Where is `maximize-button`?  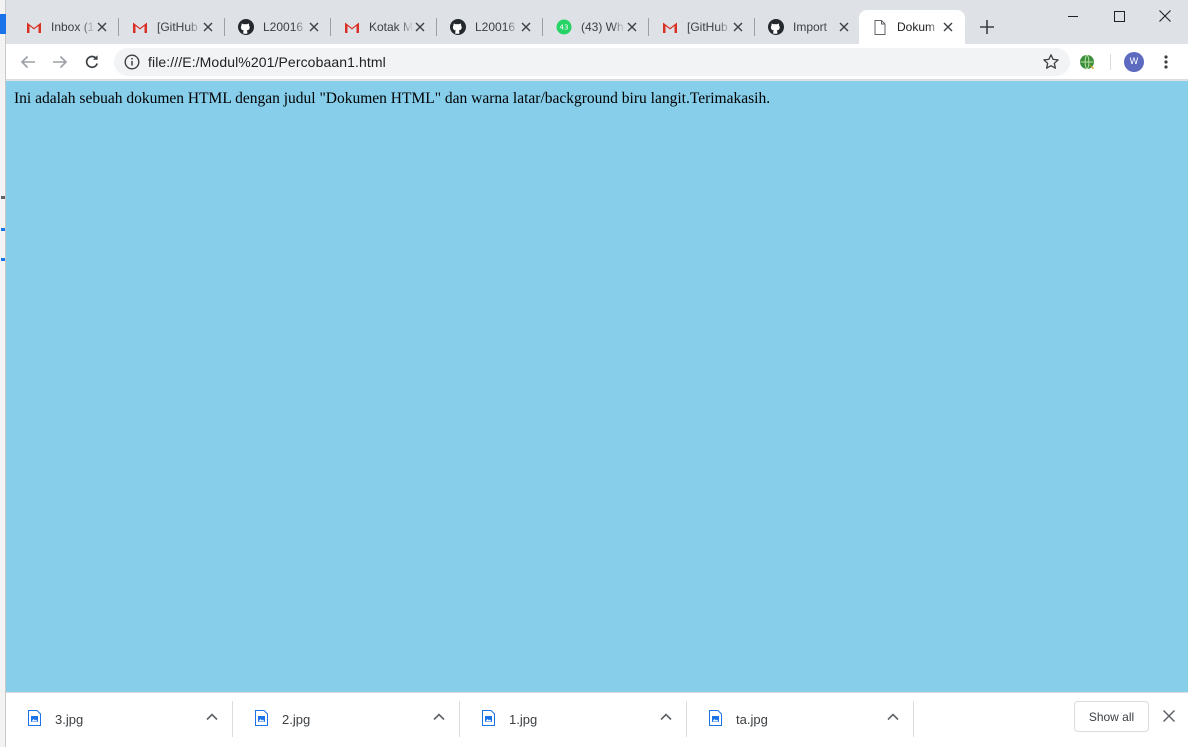 maximize-button is located at coordinates (1119, 16).